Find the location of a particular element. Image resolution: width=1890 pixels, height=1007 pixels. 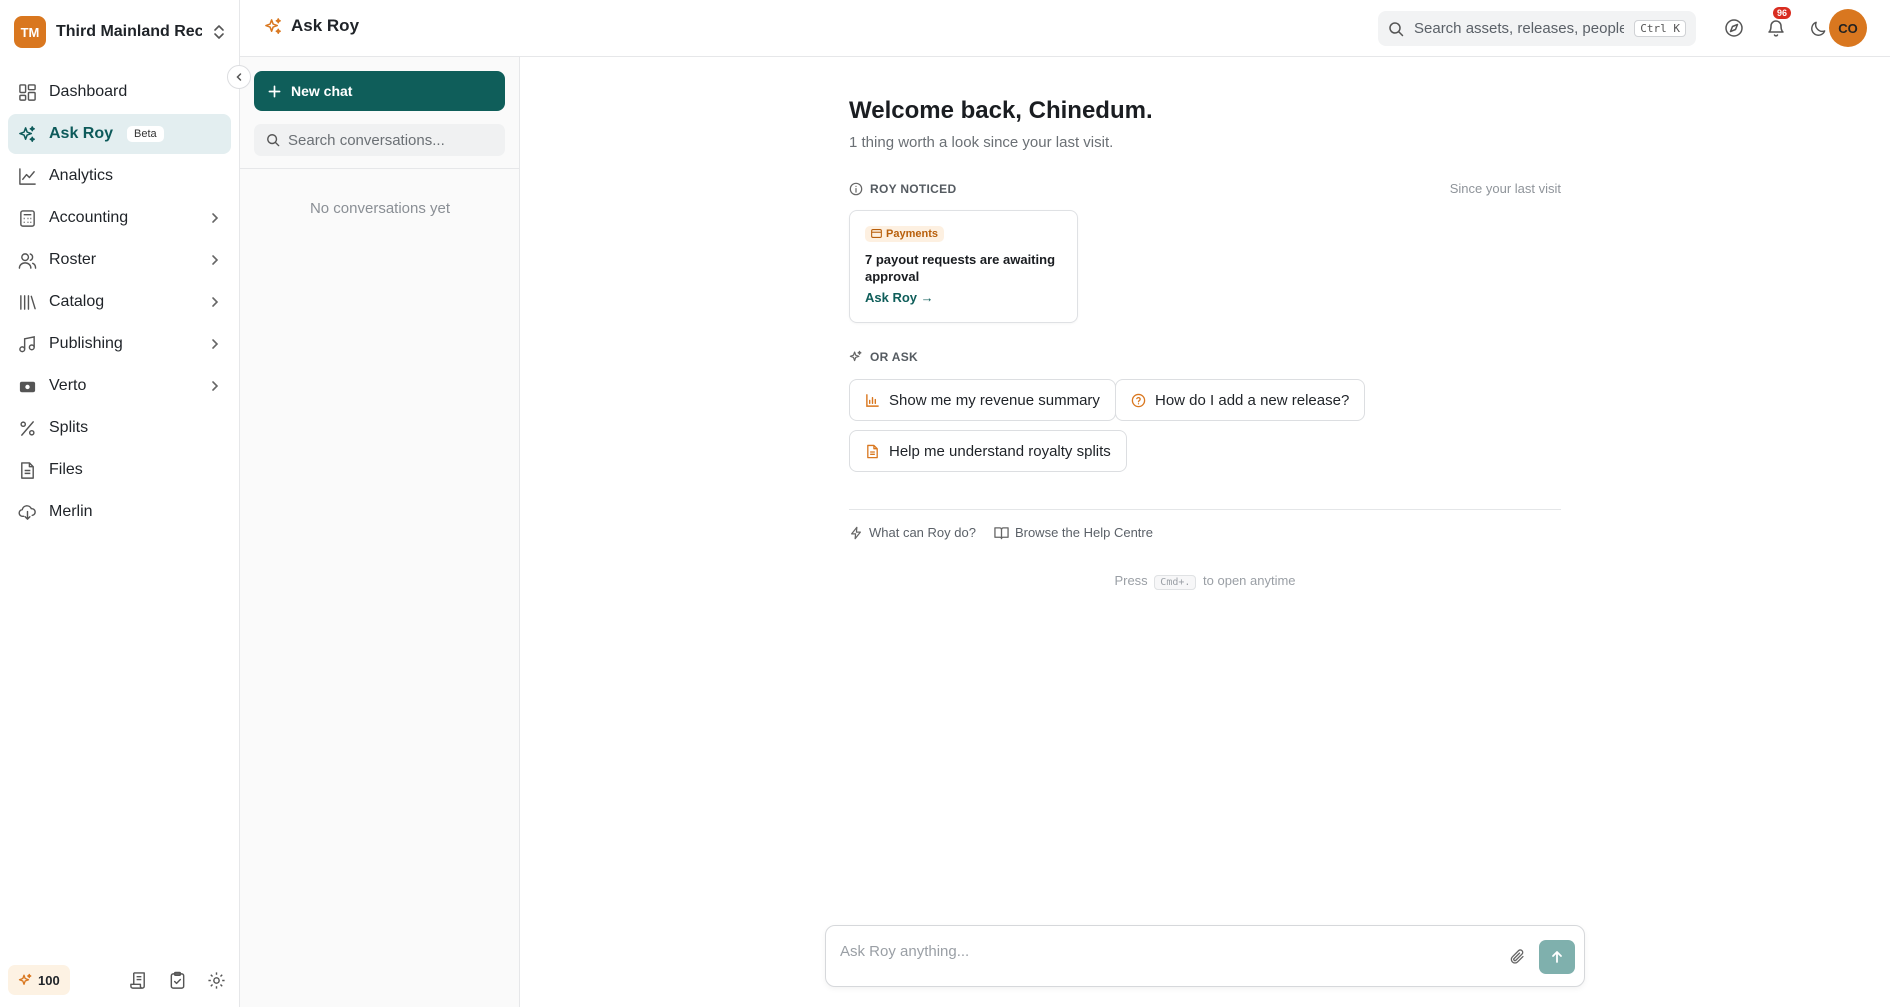

sidebar-item-label: Files is located at coordinates (66, 469).